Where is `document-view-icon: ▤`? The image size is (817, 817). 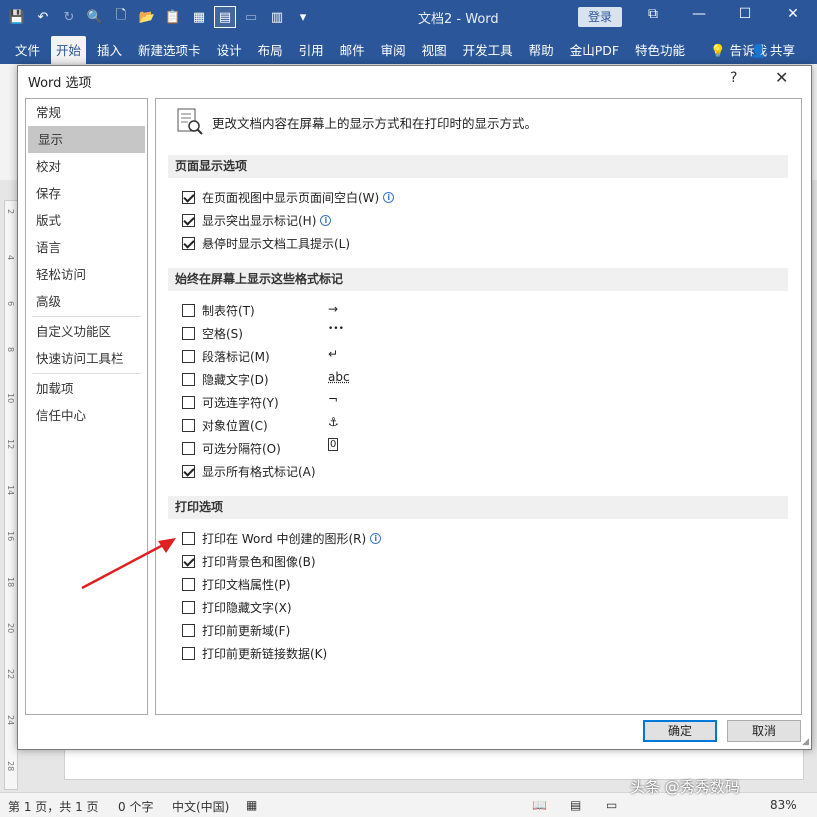 document-view-icon: ▤ is located at coordinates (225, 17).